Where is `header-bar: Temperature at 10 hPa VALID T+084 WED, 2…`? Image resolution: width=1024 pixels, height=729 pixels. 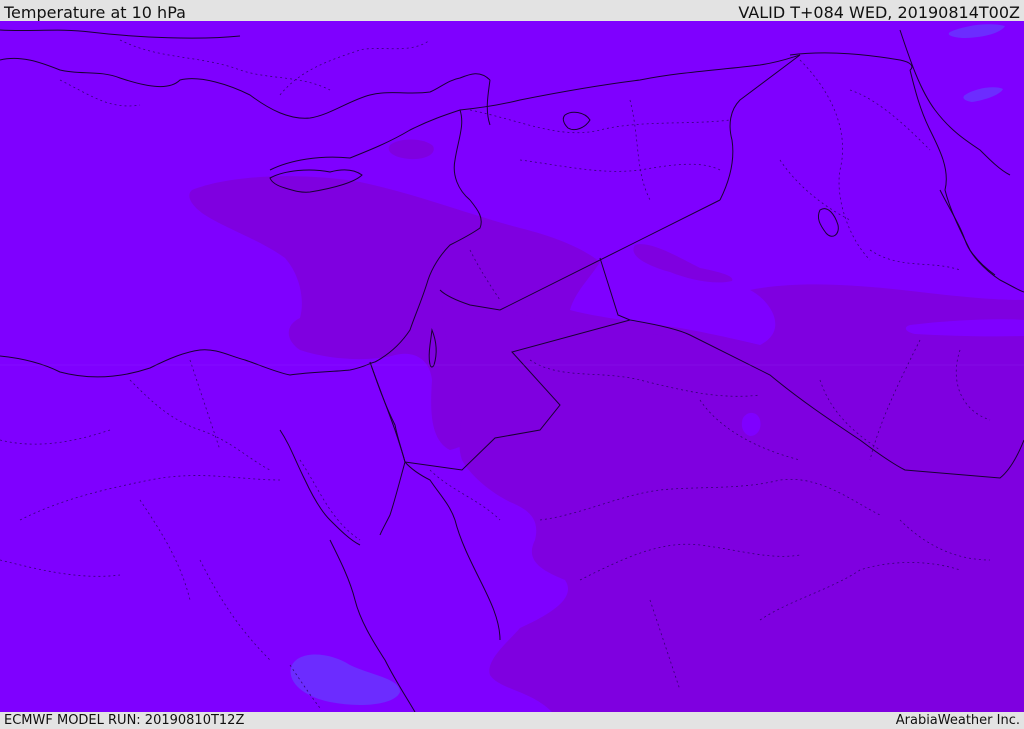 header-bar: Temperature at 10 hPa VALID T+084 WED, 2… is located at coordinates (512, 11).